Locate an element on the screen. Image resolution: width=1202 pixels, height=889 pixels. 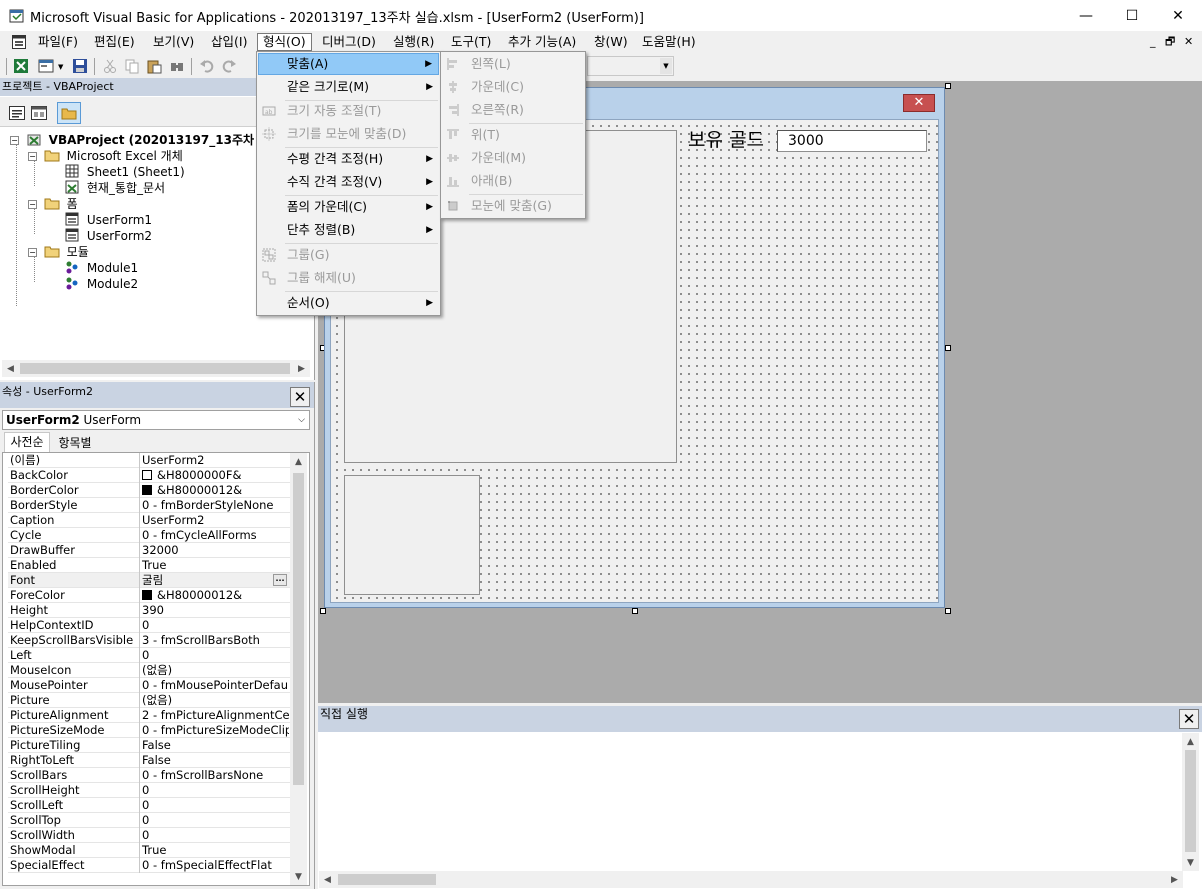
tree-item-thisworkbook: 현재_통합_문서 is located at coordinates (114, 188).